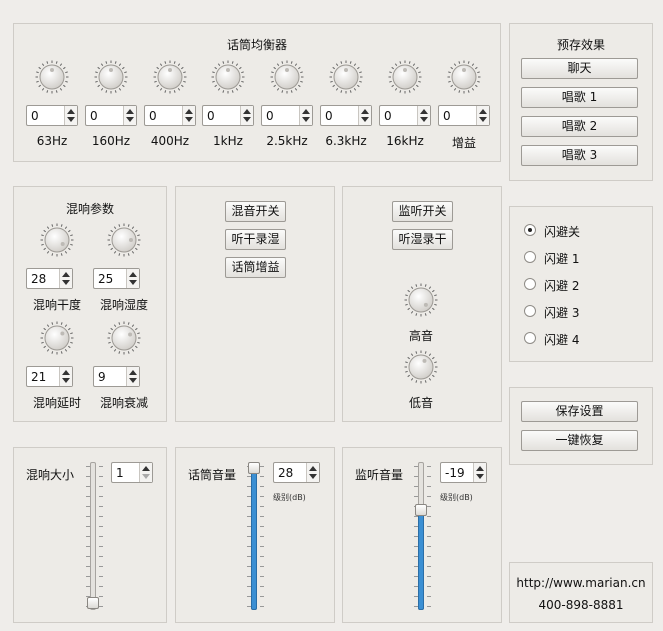 The image size is (663, 631). Describe the element at coordinates (116, 278) in the screenshot. I see `reverb-spinbox: 25` at that location.